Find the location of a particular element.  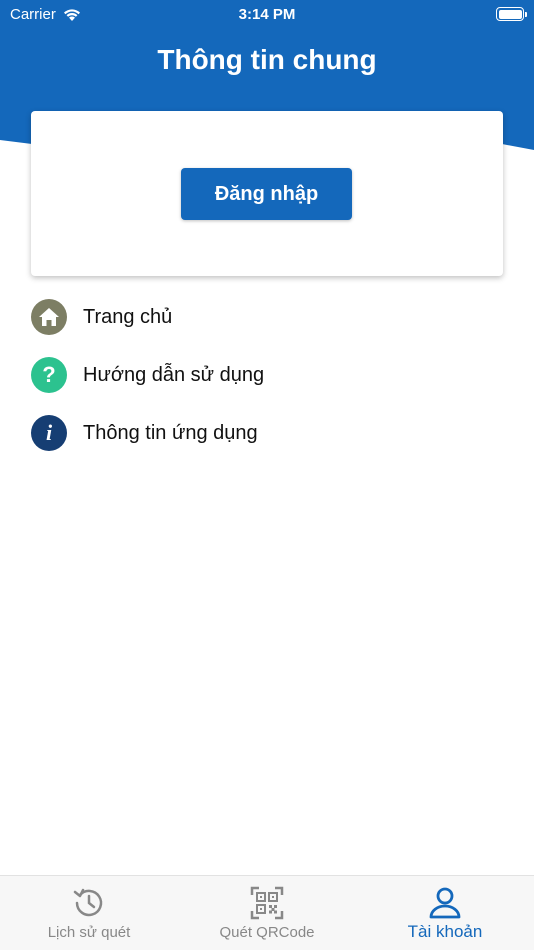

status-bar: Carrier 3:14 PM is located at coordinates (267, 15).